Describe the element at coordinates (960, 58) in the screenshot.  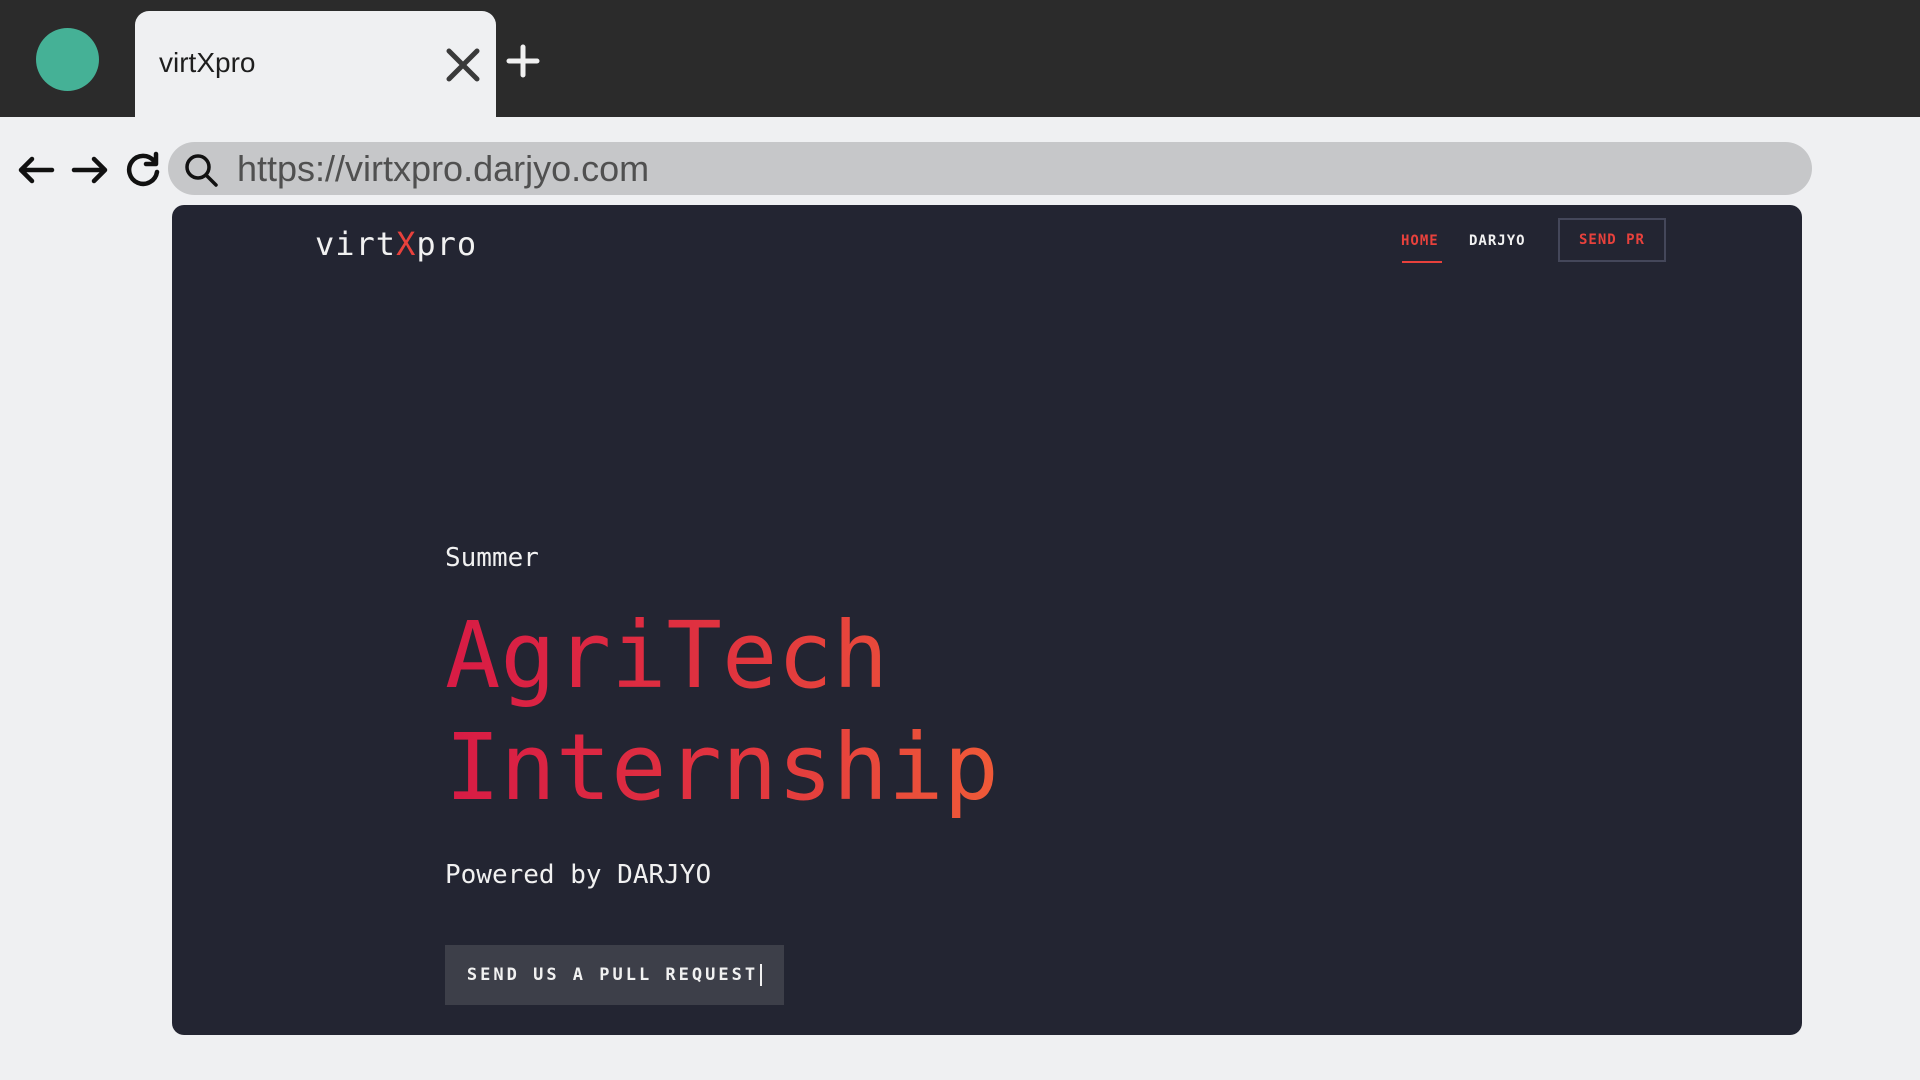
I see `browser-tab-bar: virtXpro` at that location.